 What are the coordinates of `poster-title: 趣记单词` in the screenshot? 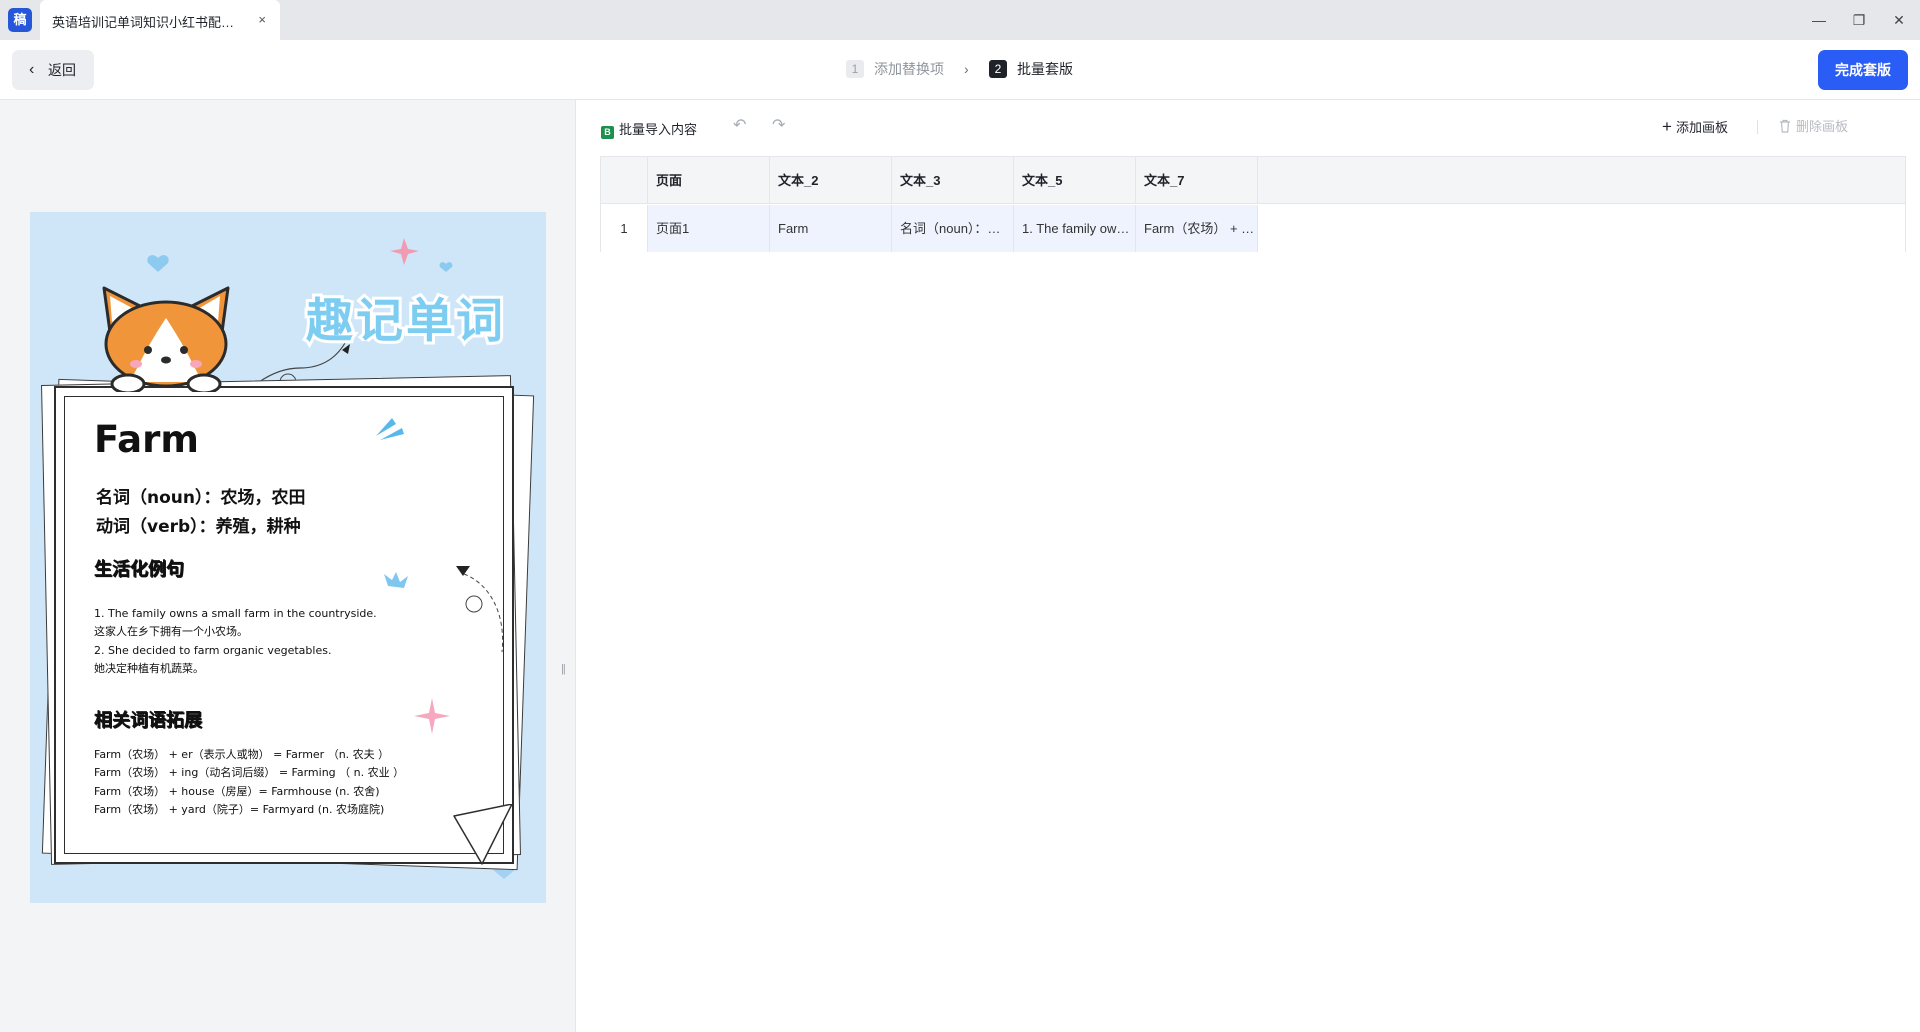 It's located at (404, 321).